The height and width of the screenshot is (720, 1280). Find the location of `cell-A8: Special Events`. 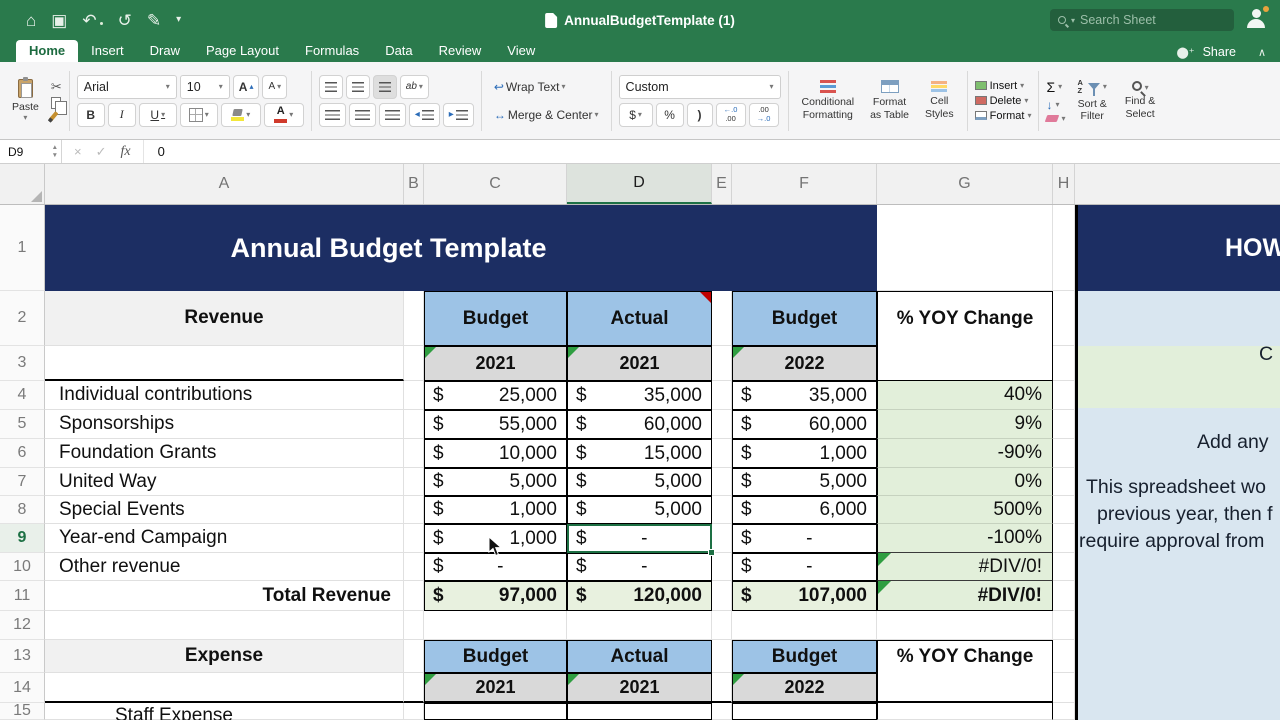

cell-A8: Special Events is located at coordinates (224, 510).